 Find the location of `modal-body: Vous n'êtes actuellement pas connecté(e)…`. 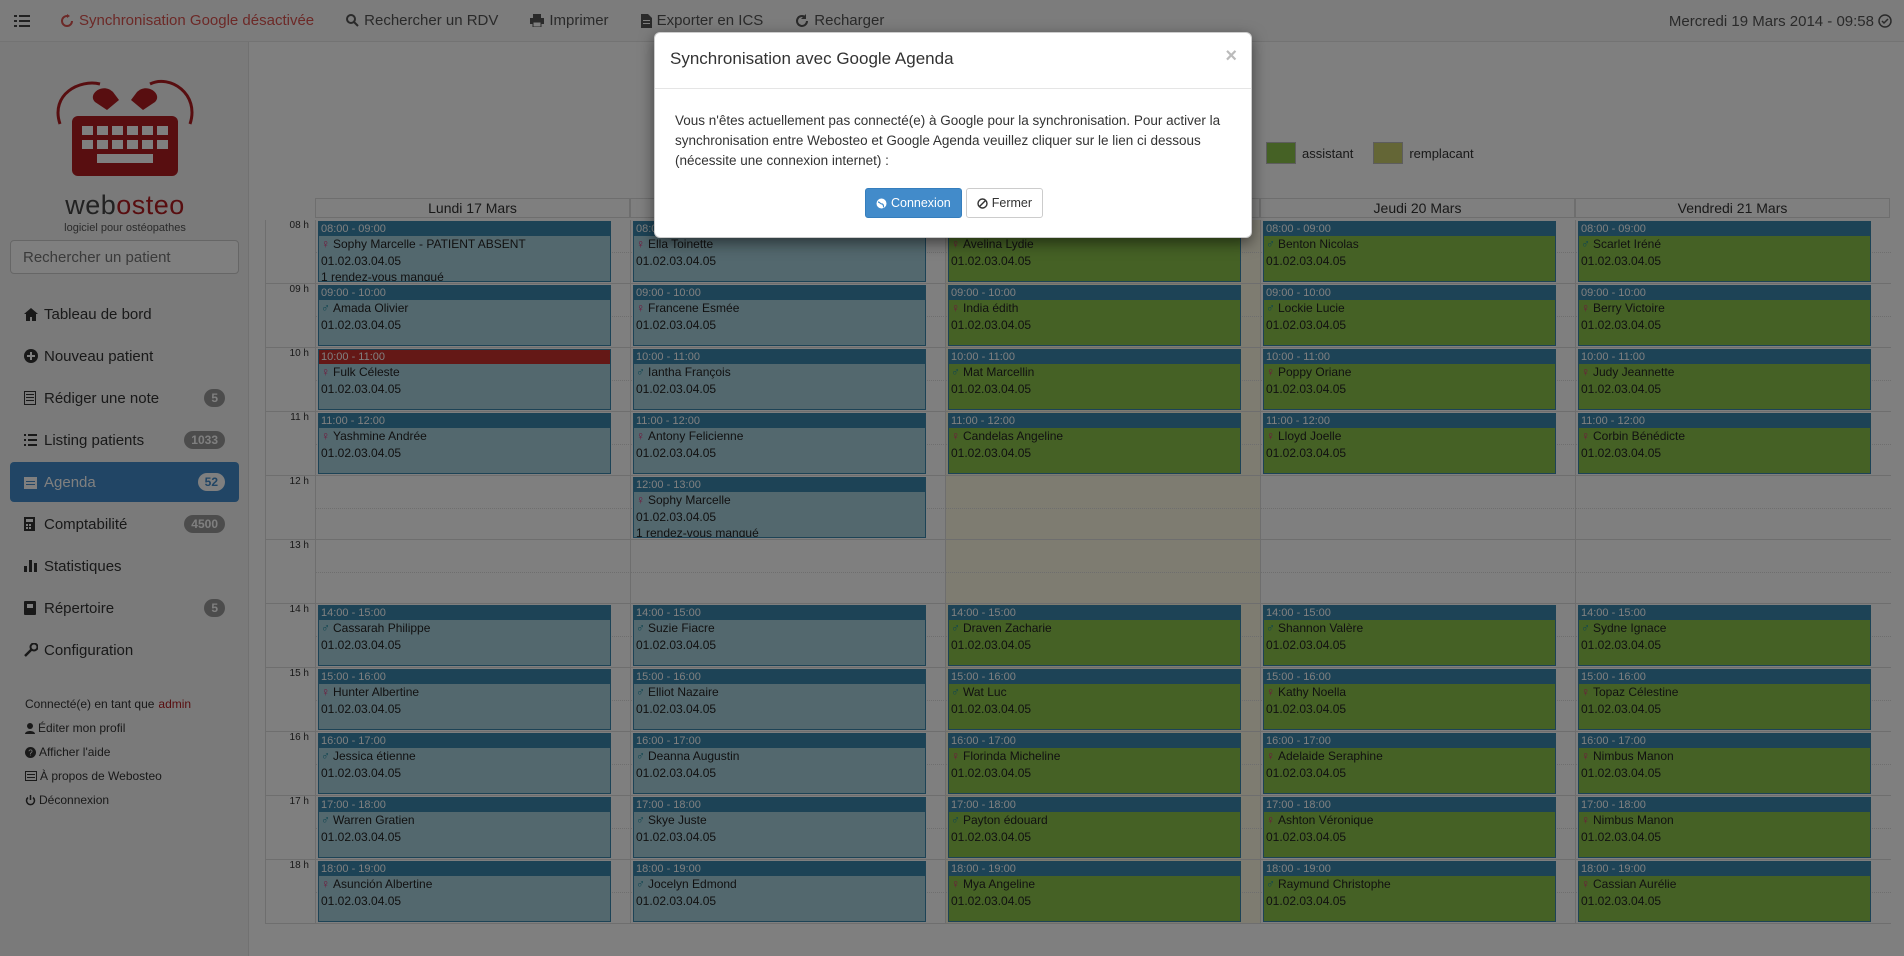

modal-body: Vous n'êtes actuellement pas connecté(e)… is located at coordinates (948, 140).